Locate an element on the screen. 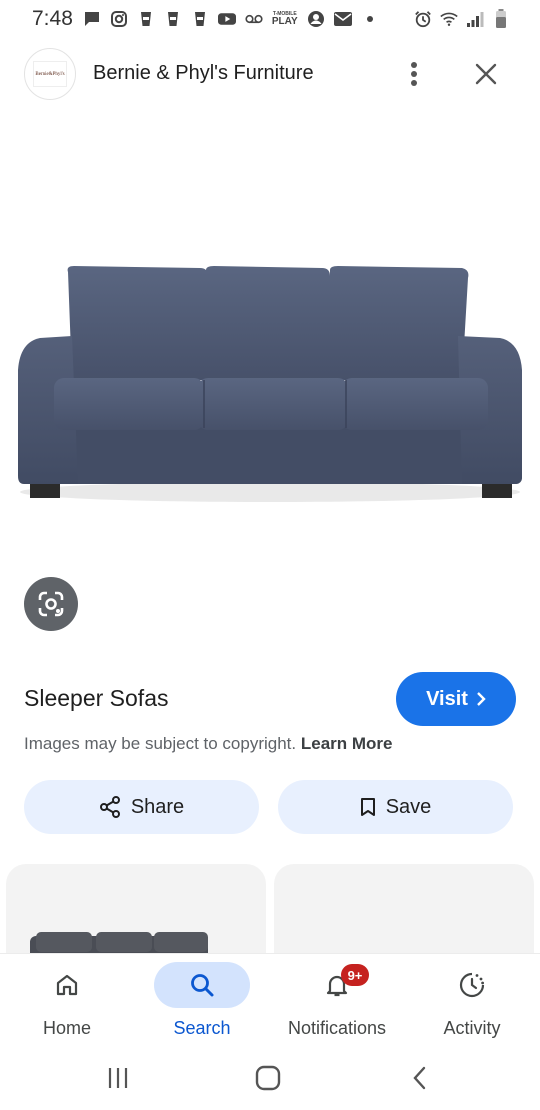 The width and height of the screenshot is (540, 1110). status-bar: 7:48 T-MOBILE PLAY is located at coordinates (270, 19).